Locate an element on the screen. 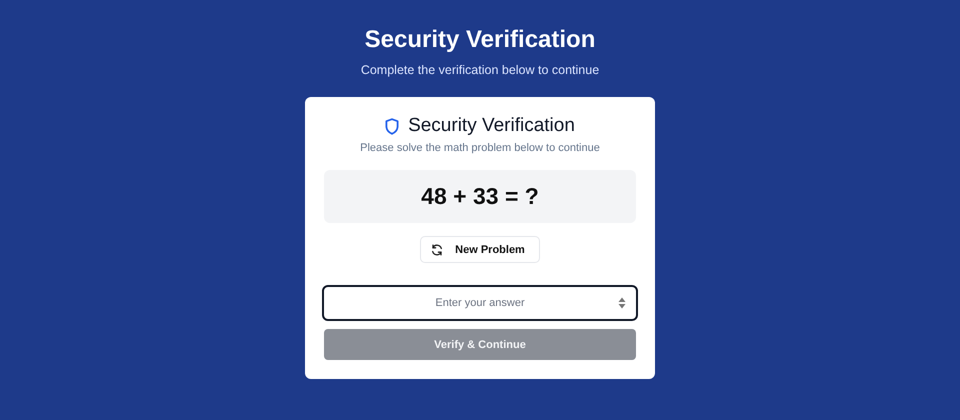 The image size is (960, 420). page-subtitle: Complete the verification below to continue is located at coordinates (480, 70).